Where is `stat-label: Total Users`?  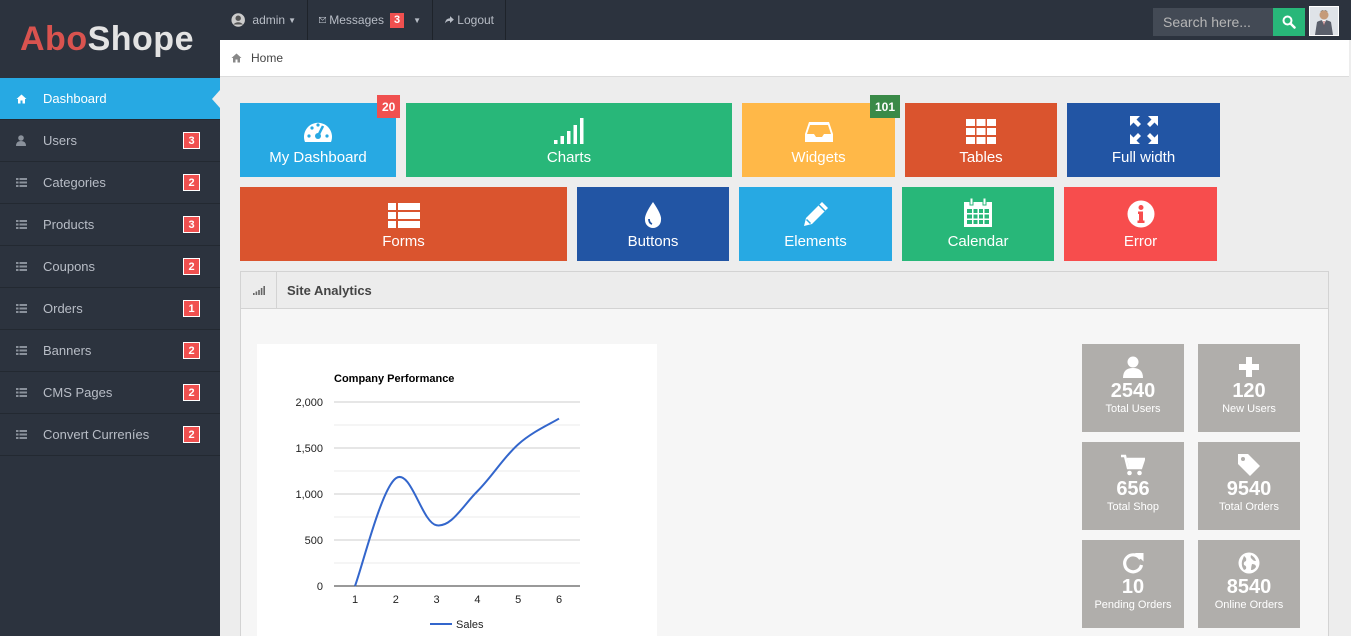
stat-label: Total Users is located at coordinates (1133, 409).